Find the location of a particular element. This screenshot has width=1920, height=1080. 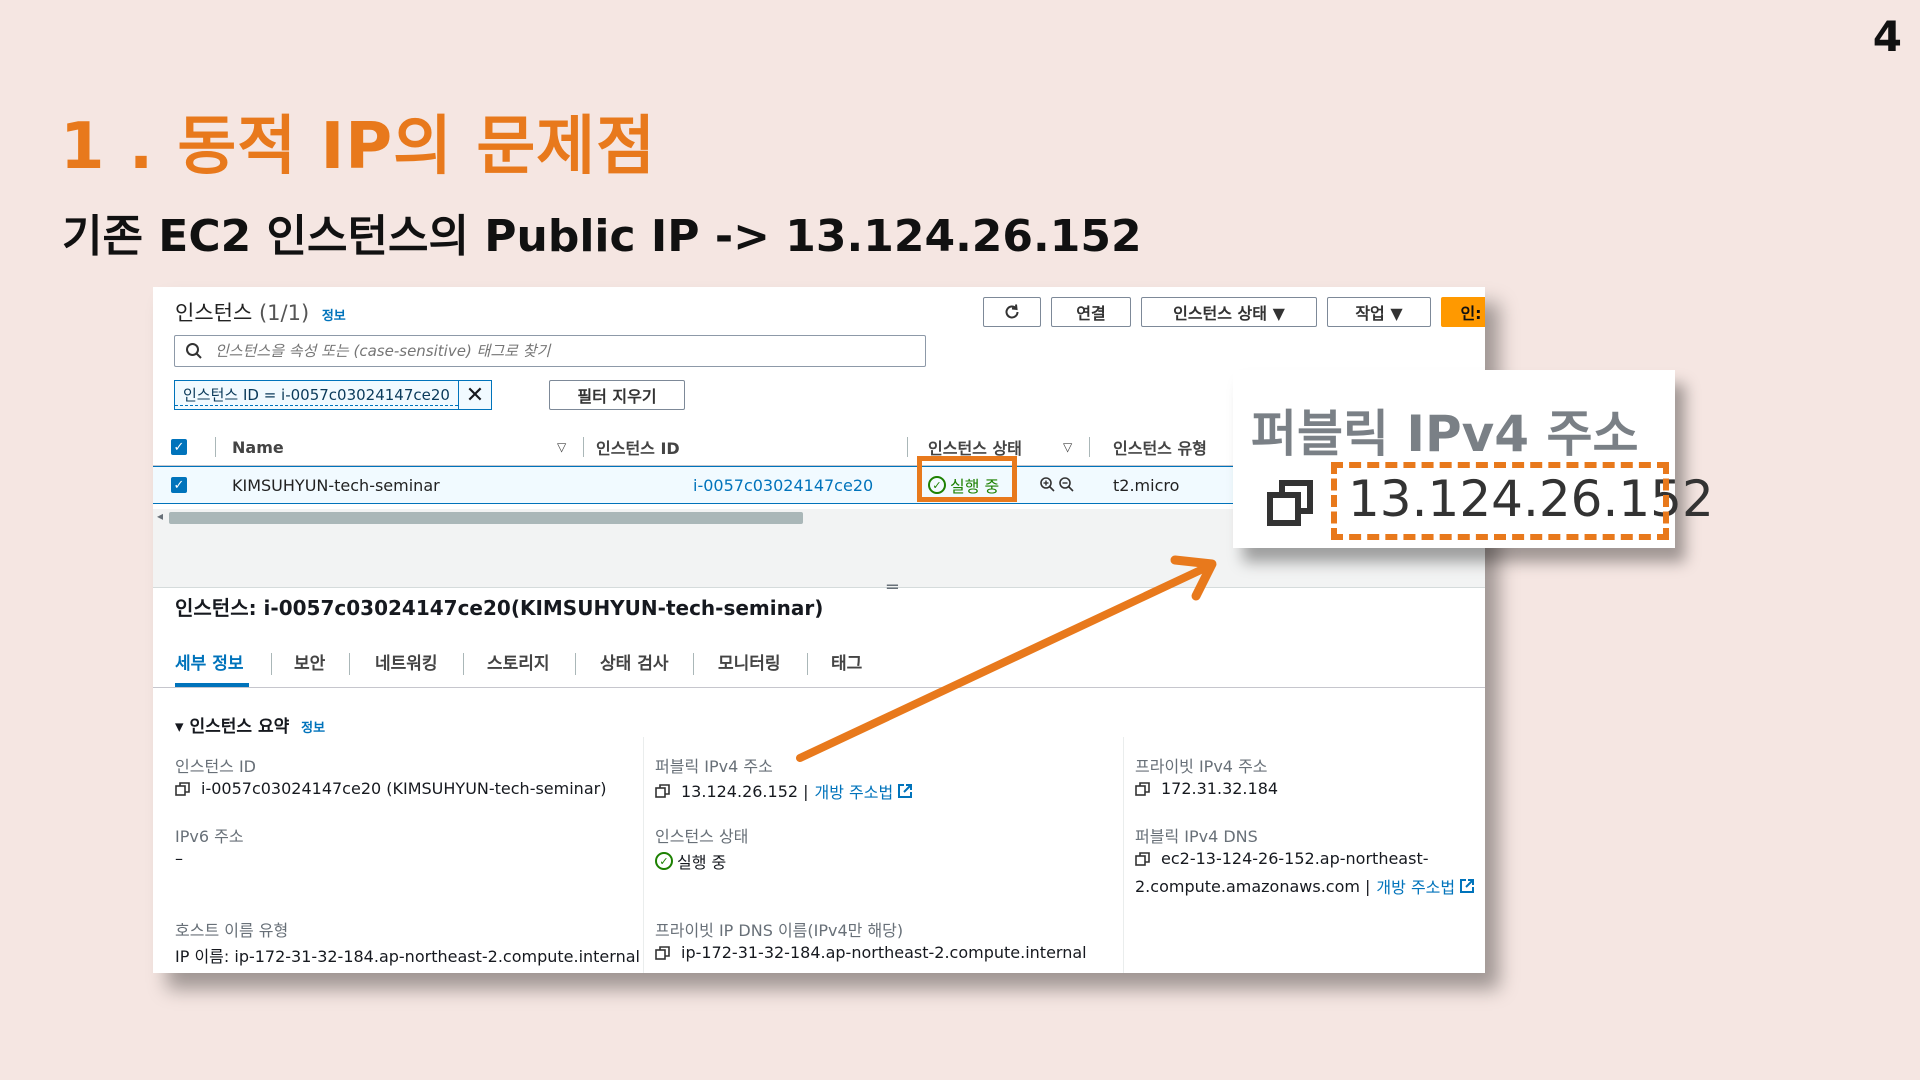

search-icon is located at coordinates (194, 351).